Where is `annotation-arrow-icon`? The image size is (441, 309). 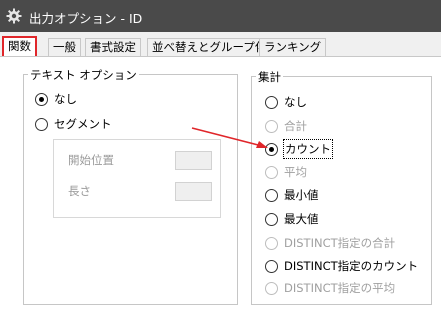 annotation-arrow-icon is located at coordinates (229, 137).